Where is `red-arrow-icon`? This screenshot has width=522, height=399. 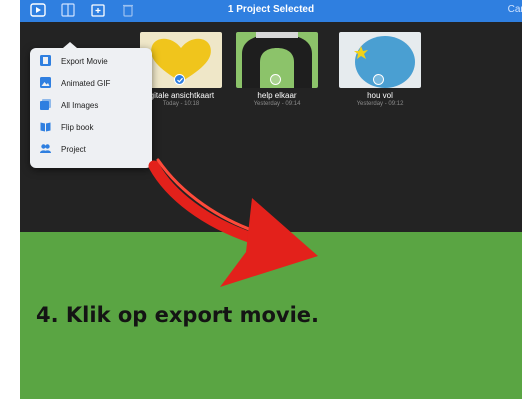 red-arrow-icon is located at coordinates (233, 222).